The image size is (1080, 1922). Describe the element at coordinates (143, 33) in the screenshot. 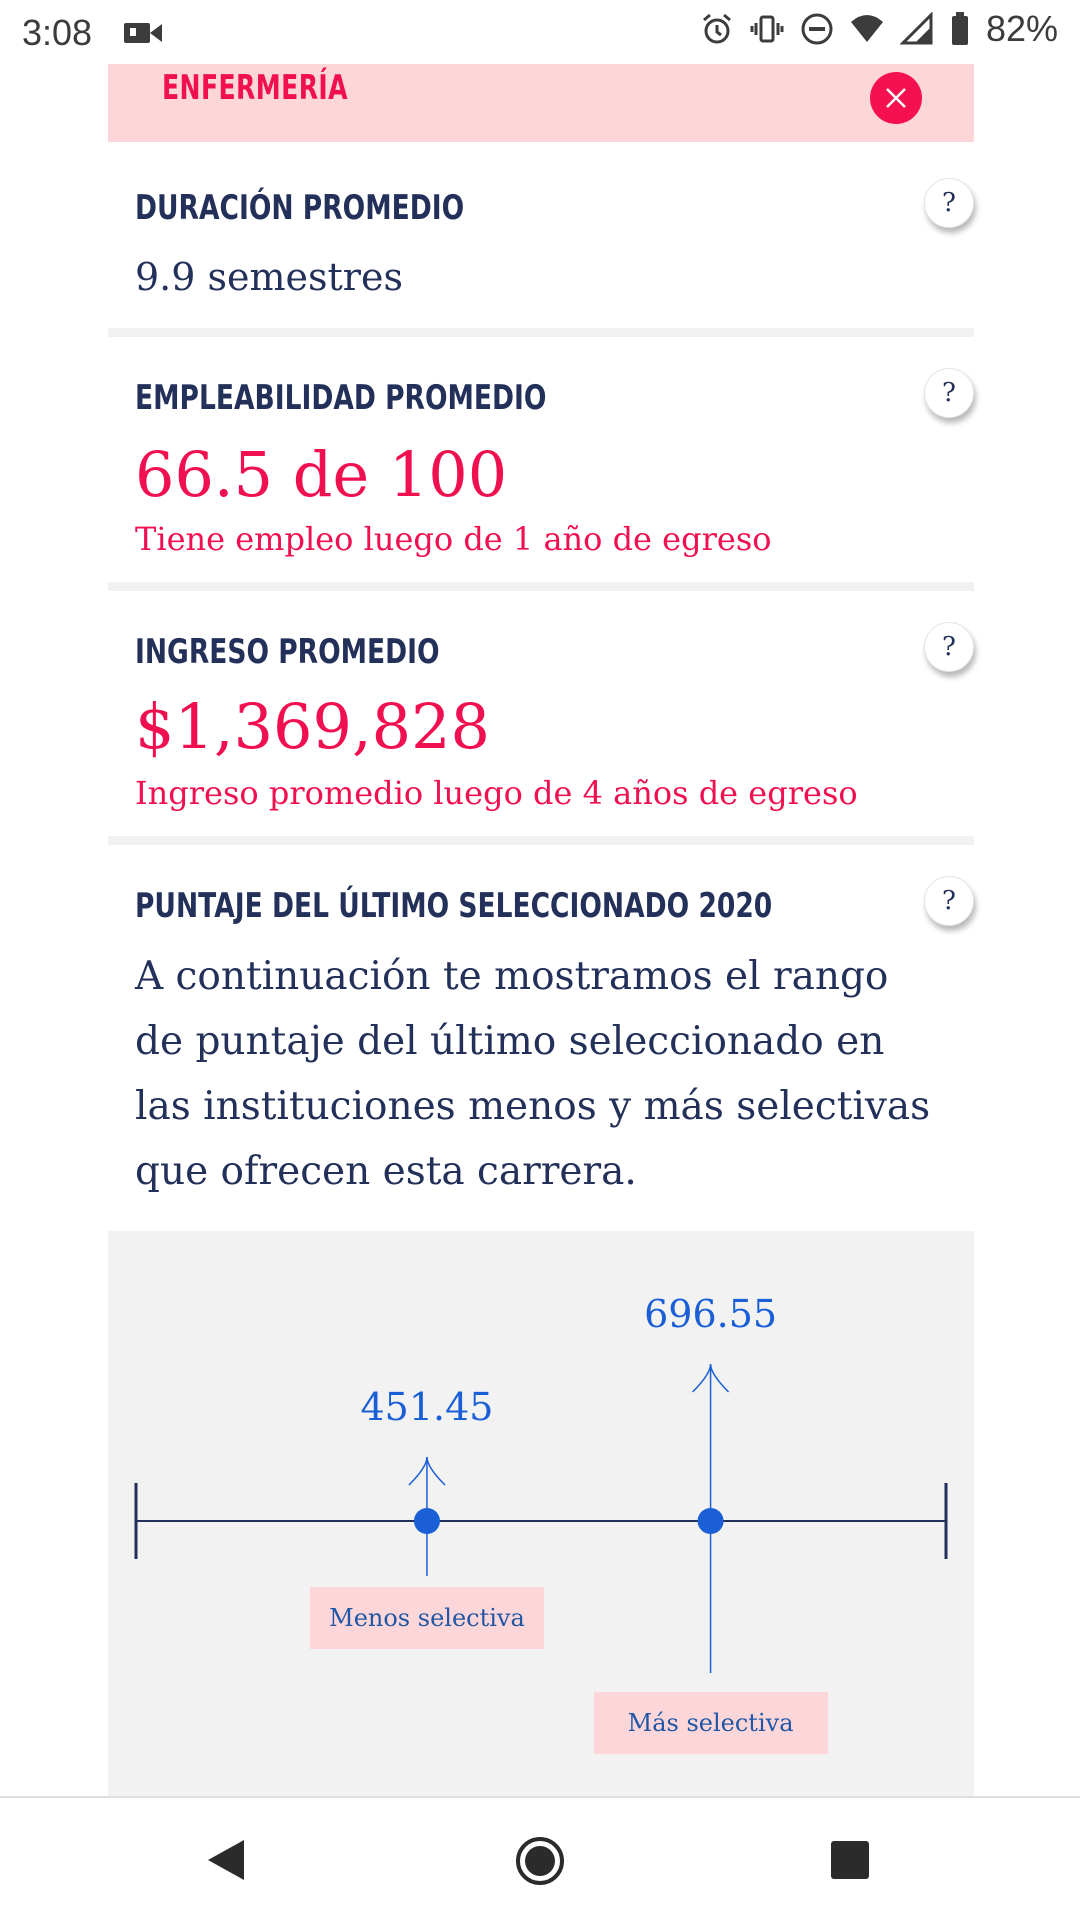

I see `video-camera-icon` at that location.